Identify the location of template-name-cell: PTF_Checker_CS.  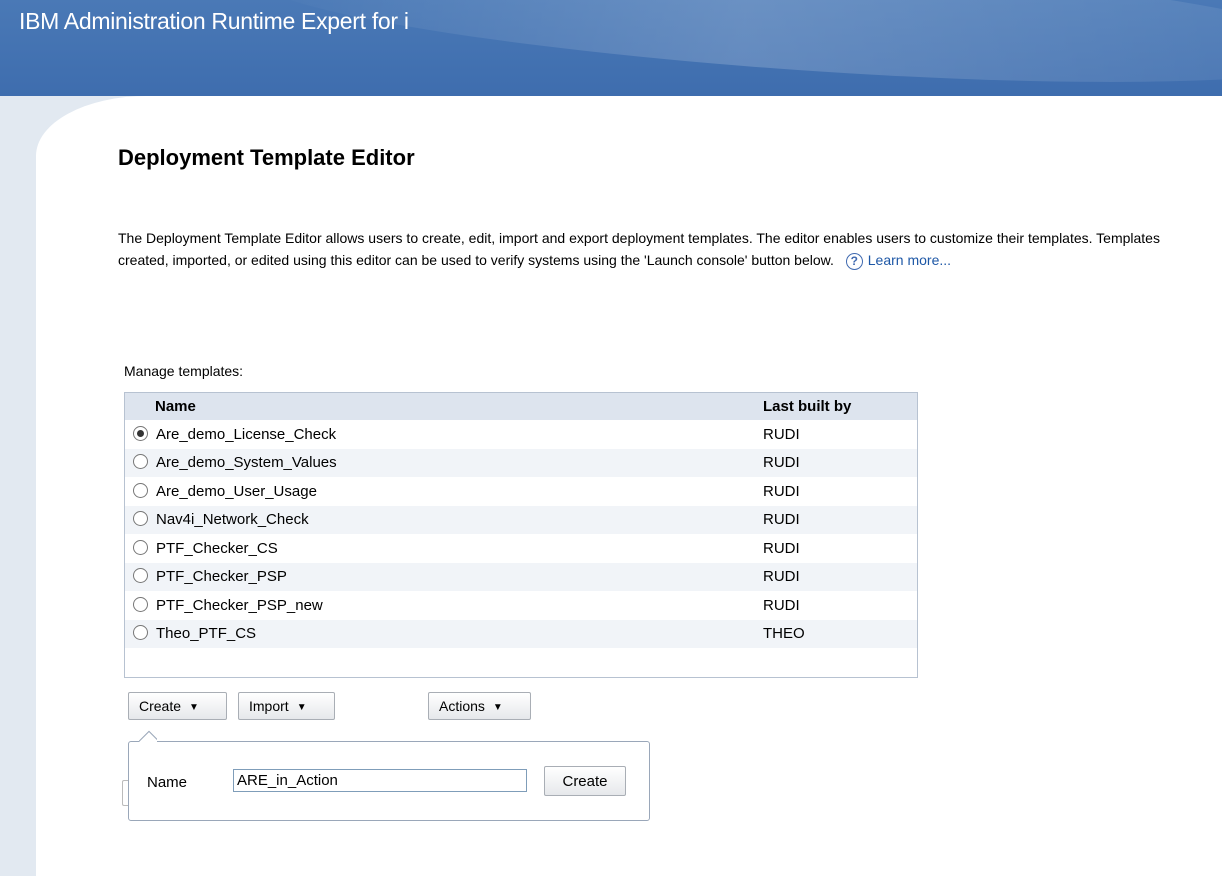
(443, 548).